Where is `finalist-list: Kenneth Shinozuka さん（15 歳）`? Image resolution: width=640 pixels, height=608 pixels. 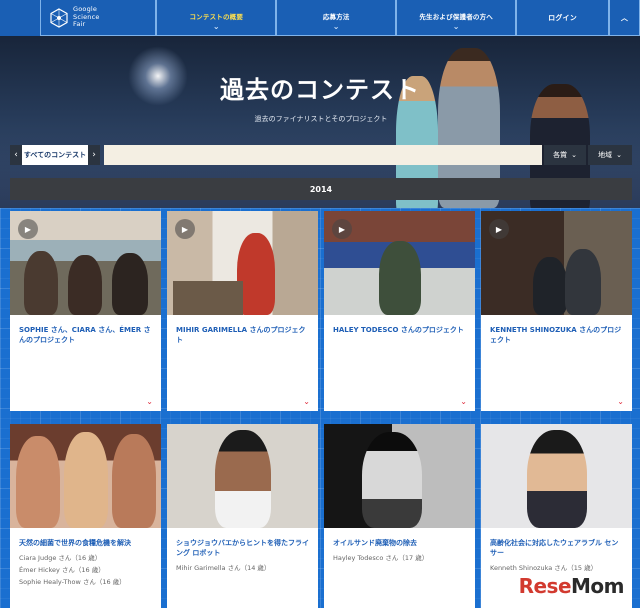
finalist-list: Kenneth Shinozuka さん（15 歳） is located at coordinates (543, 568).